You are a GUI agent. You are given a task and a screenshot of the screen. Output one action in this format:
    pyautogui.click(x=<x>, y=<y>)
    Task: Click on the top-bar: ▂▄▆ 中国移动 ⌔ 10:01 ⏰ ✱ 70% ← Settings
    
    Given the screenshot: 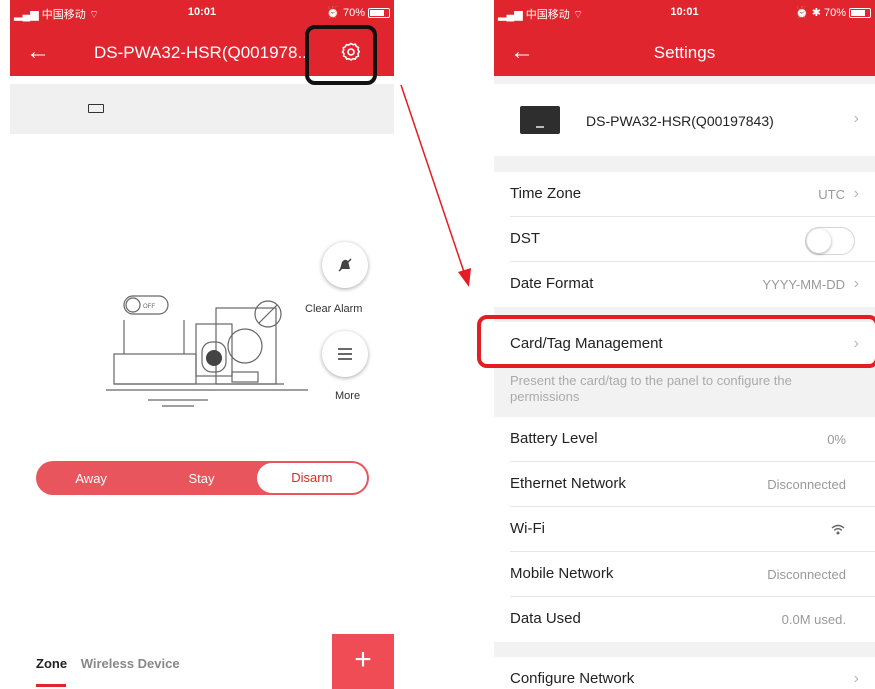 What is the action you would take?
    pyautogui.click(x=684, y=38)
    